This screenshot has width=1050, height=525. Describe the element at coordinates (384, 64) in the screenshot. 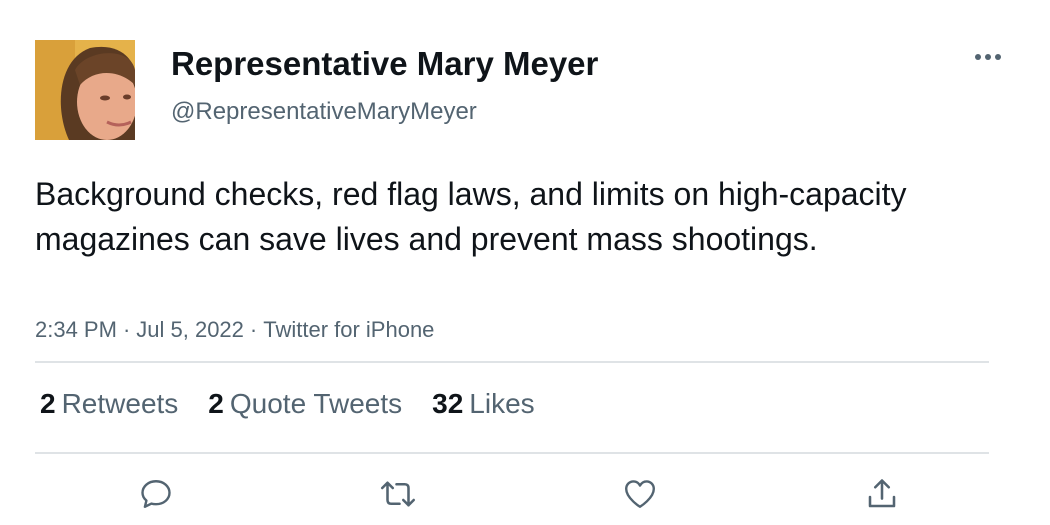

I see `display-name: Representative Mary Meyer` at that location.